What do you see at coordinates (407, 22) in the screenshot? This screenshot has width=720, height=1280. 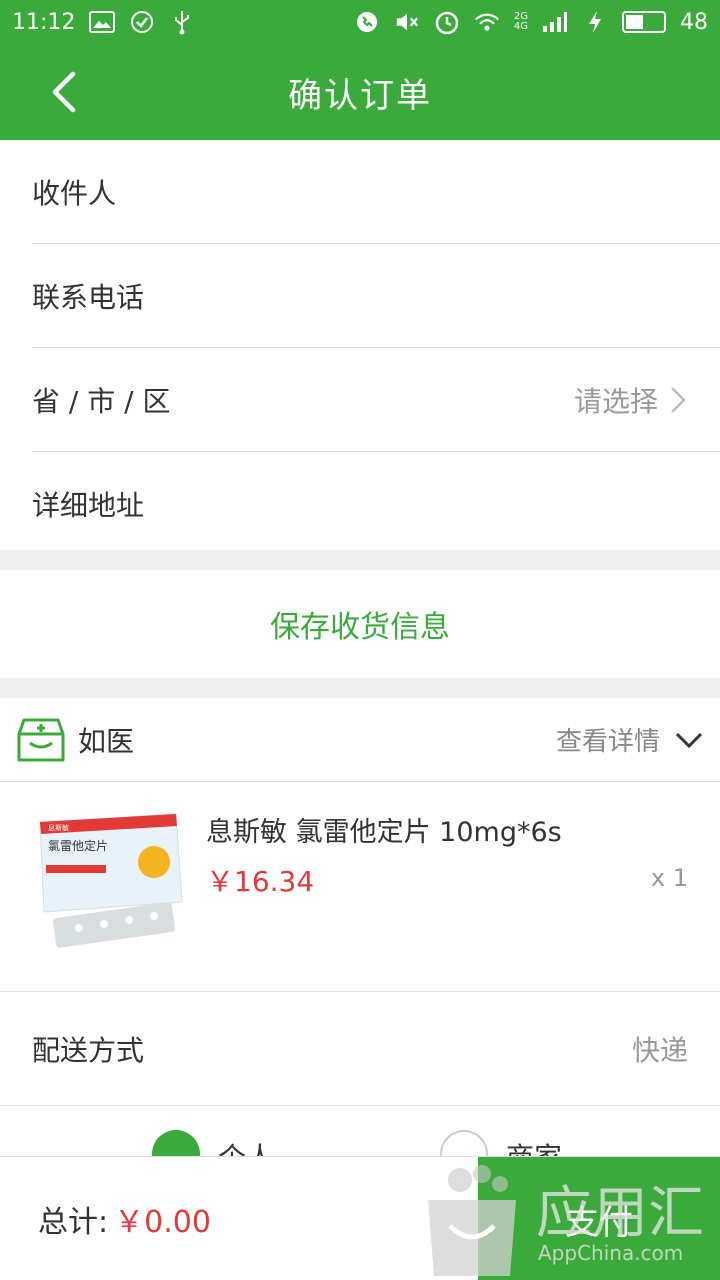 I see `mute-icon` at bounding box center [407, 22].